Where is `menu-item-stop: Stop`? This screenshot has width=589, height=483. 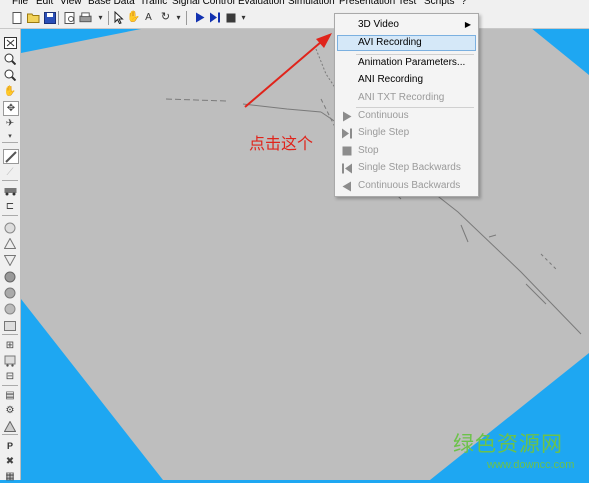
menu-item-stop: Stop is located at coordinates (406, 151).